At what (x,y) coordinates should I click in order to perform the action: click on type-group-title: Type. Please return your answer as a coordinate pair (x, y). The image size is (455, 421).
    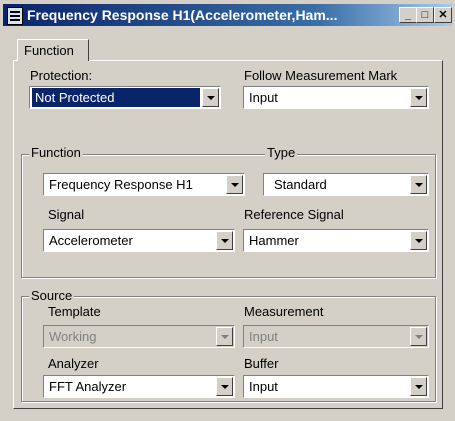
    Looking at the image, I should click on (281, 152).